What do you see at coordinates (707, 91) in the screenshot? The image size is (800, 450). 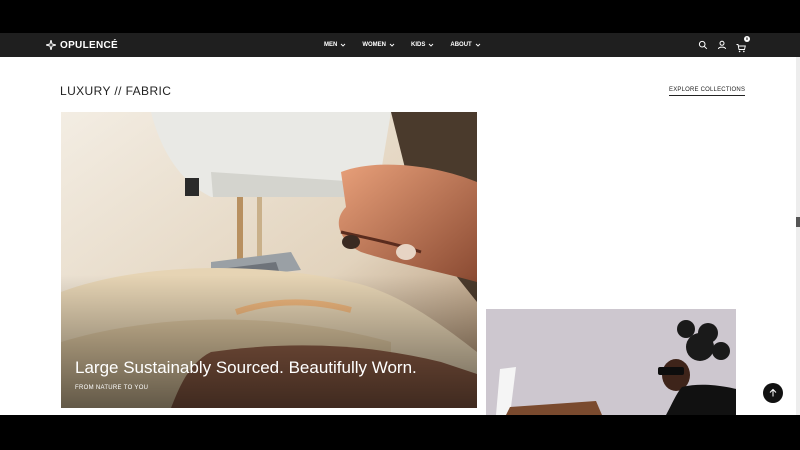 I see `explore-collections-link: EXPLORE COLLECTIONS` at bounding box center [707, 91].